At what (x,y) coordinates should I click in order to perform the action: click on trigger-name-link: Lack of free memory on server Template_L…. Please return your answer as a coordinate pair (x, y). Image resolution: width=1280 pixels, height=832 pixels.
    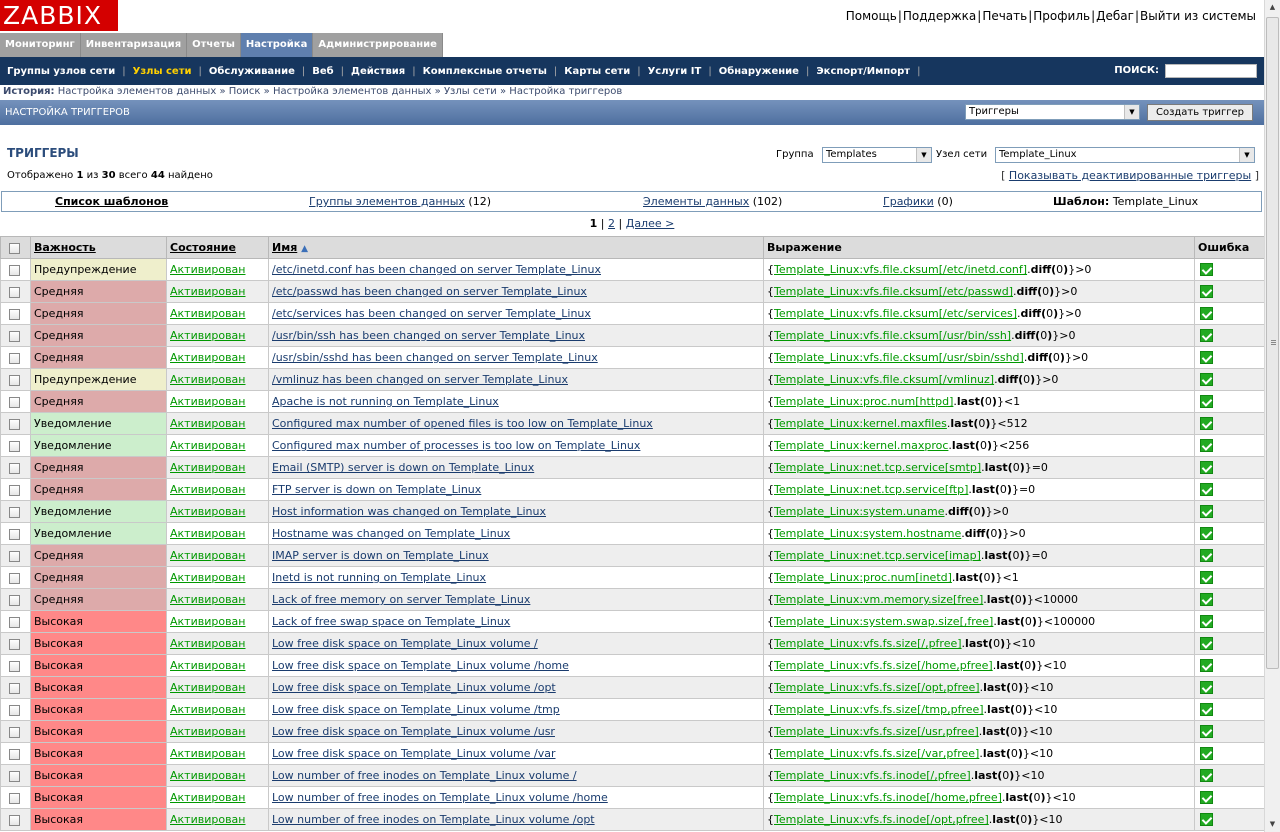
    Looking at the image, I should click on (401, 599).